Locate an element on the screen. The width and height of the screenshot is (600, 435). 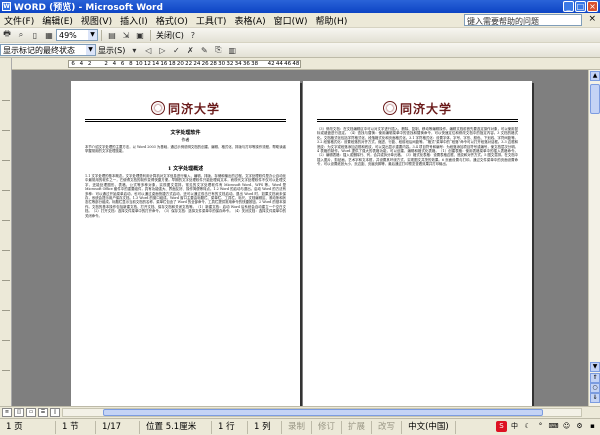
reading-view-icon: ▯ is located at coordinates (55, 412).